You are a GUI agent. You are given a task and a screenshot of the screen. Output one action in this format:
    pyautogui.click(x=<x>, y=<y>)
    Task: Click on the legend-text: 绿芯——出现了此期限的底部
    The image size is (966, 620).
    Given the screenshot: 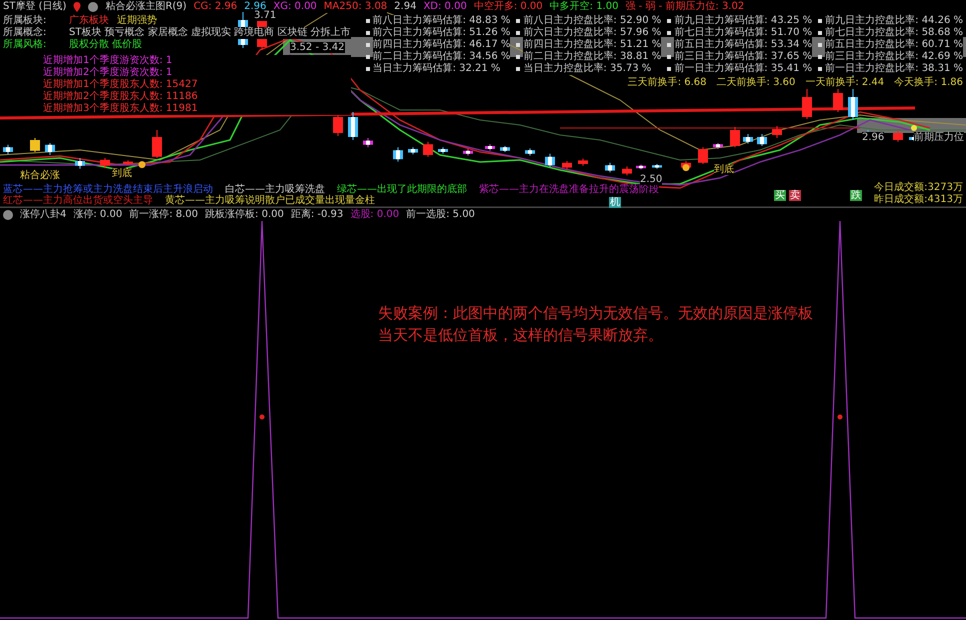 What is the action you would take?
    pyautogui.click(x=402, y=189)
    